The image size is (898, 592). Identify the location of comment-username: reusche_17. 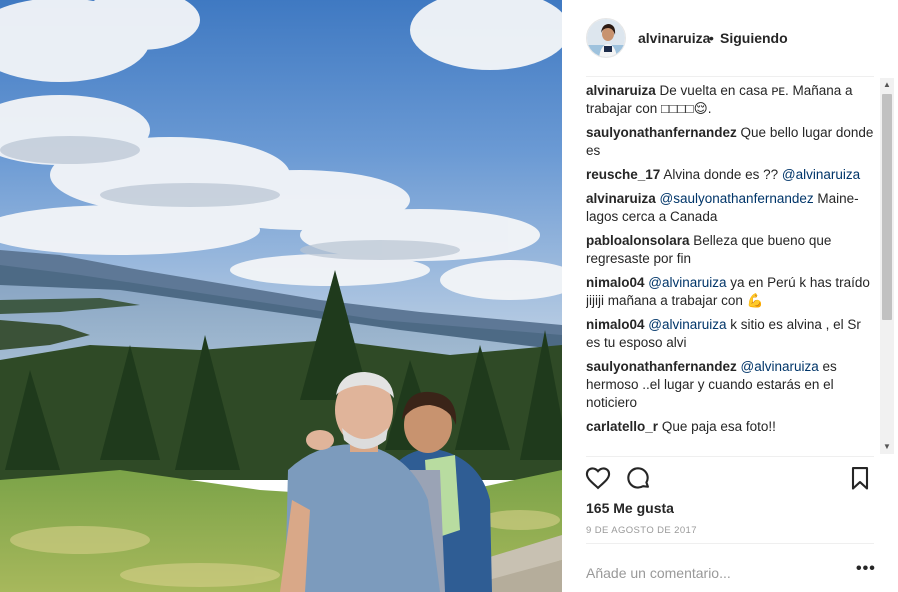
(623, 174).